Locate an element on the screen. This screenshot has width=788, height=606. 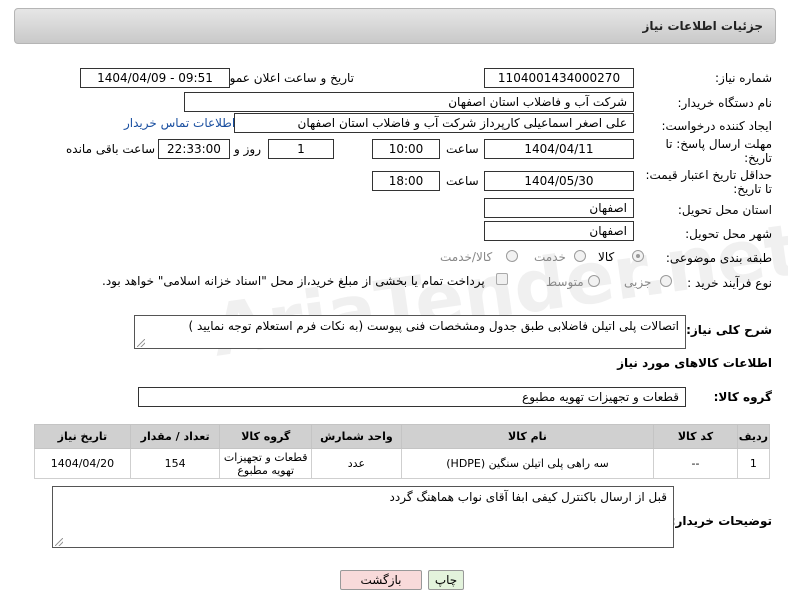
col-header-qty: تعداد / مقدار is located at coordinates (175, 436).